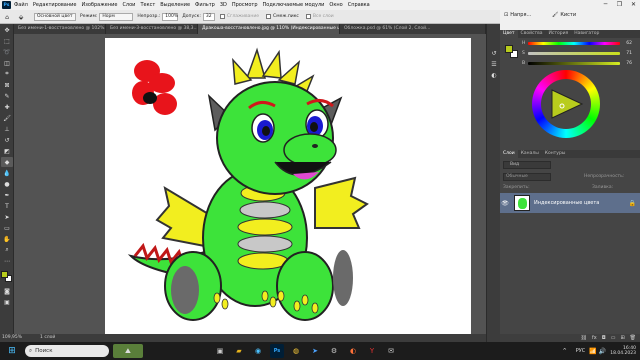 The height and width of the screenshot is (360, 640). Describe the element at coordinates (21, 17) in the screenshot. I see `paint-bucket-preset-icon: ⬙` at that location.